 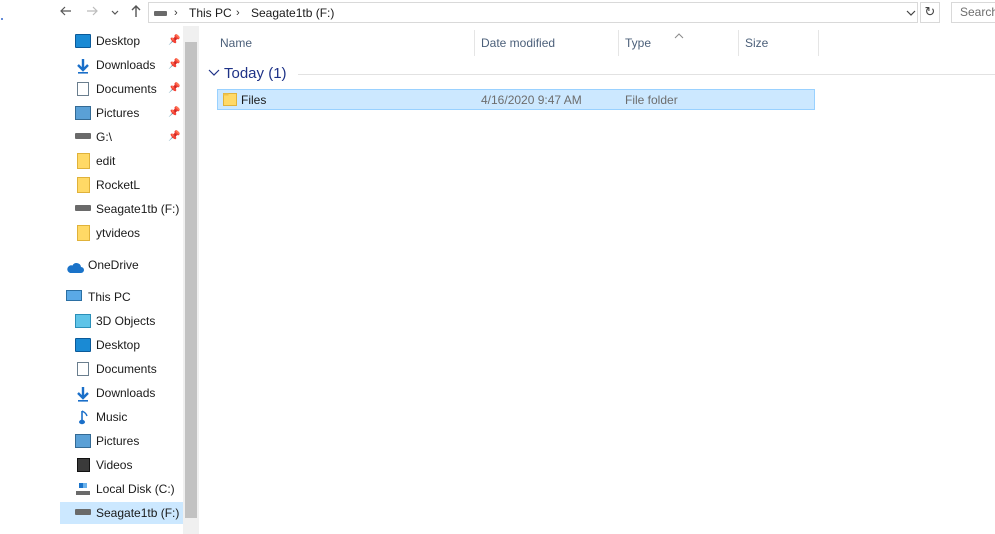 I want to click on recent-locations-button, so click(x=115, y=13).